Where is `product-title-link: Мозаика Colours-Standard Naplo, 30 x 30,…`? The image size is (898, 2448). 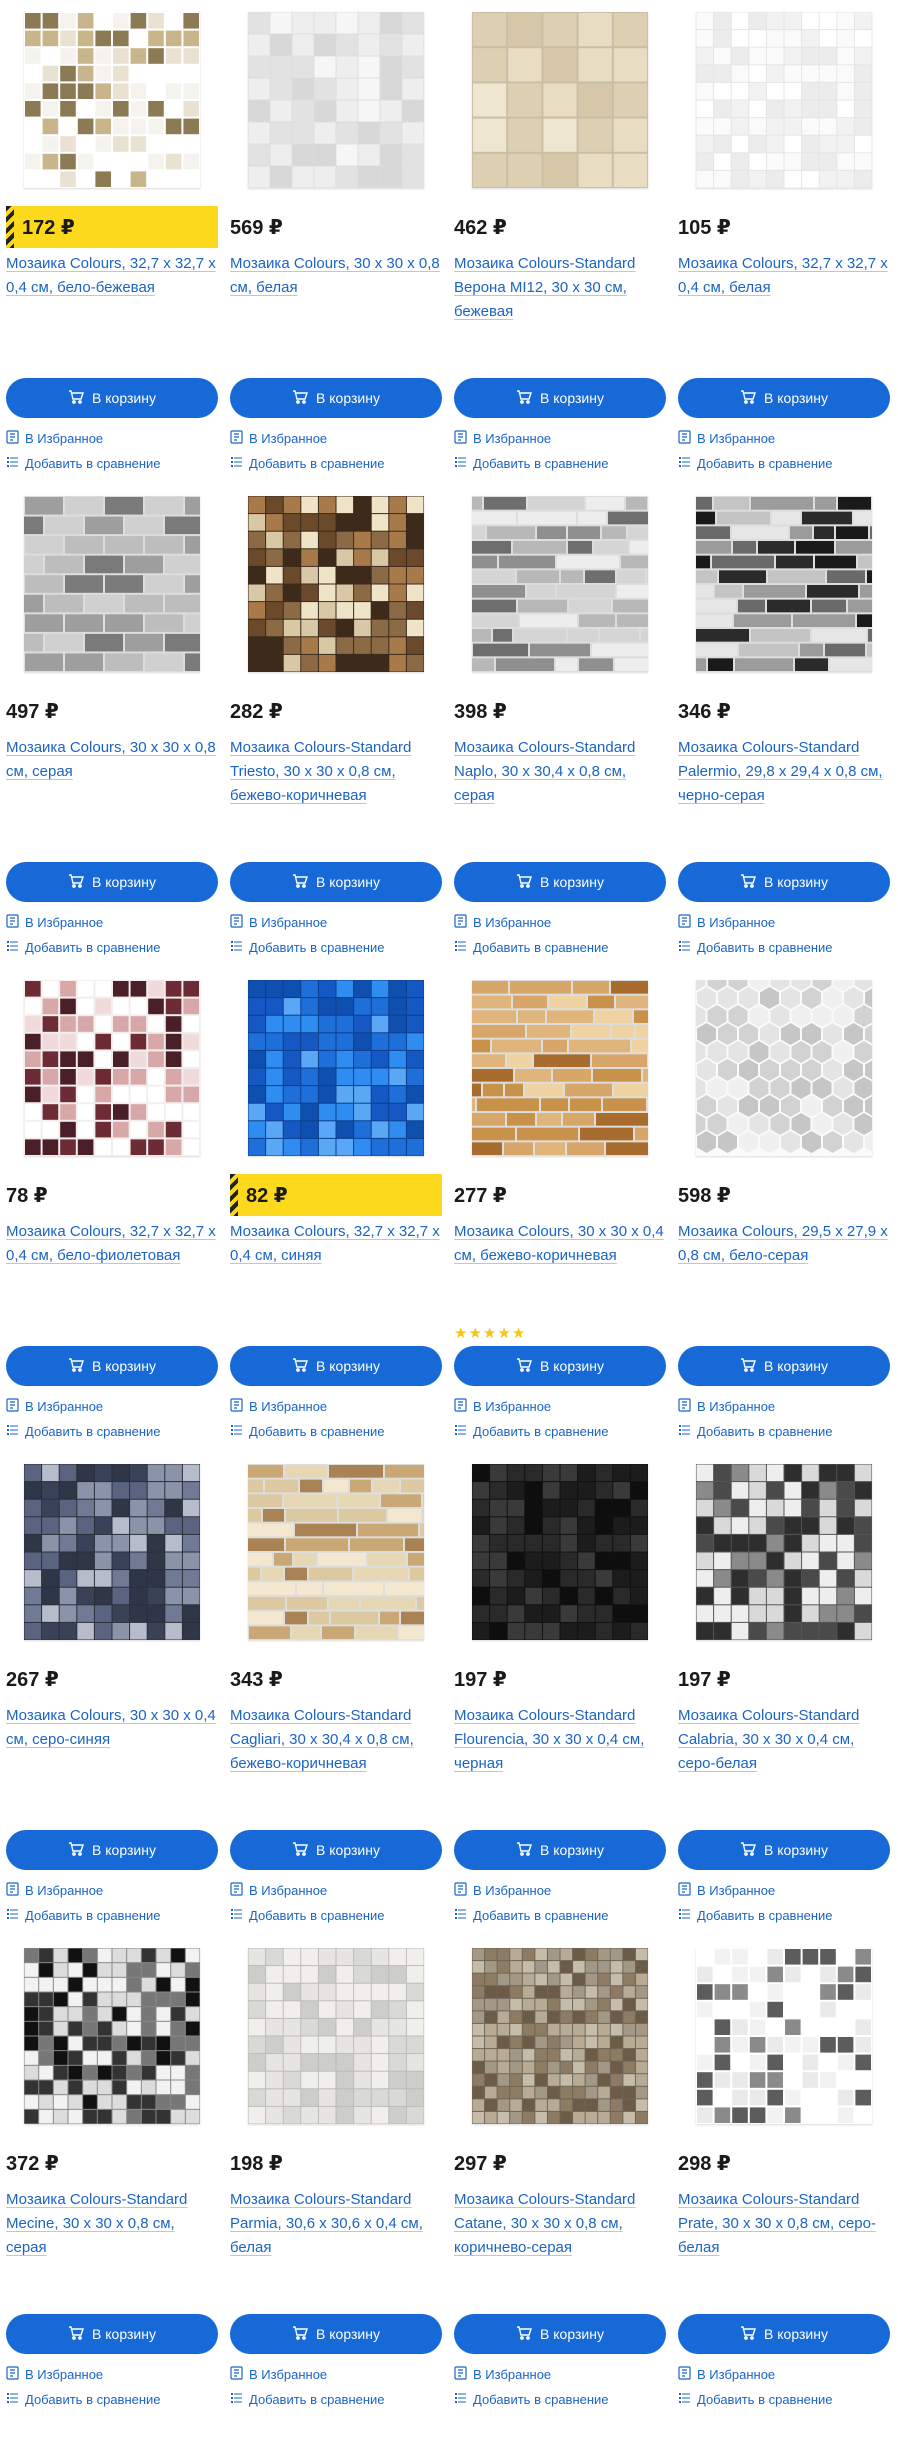
product-title-link: Мозаика Colours-Standard Naplo, 30 x 30,… is located at coordinates (560, 772).